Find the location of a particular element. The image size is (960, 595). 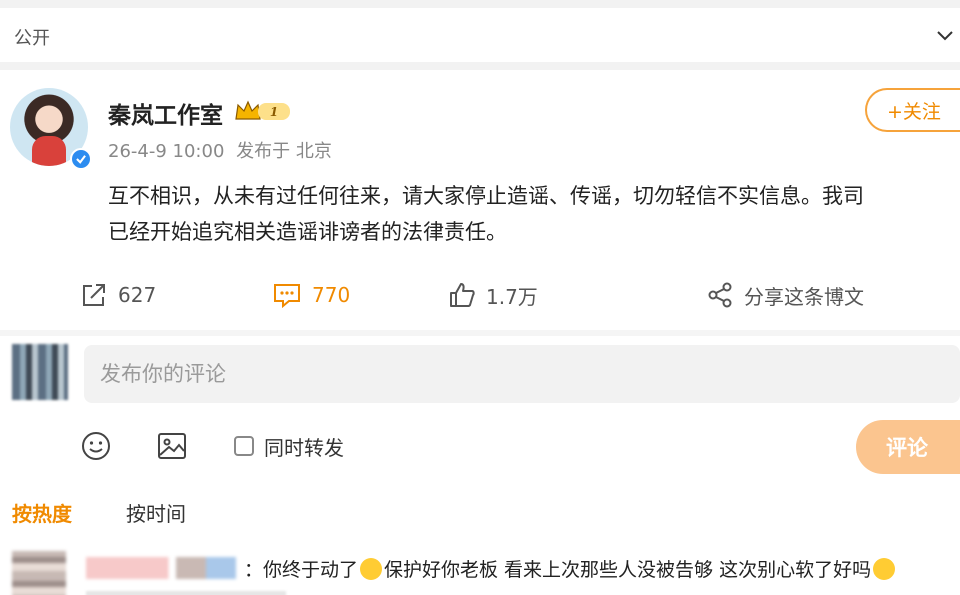

comment-count: 770 is located at coordinates (331, 295).